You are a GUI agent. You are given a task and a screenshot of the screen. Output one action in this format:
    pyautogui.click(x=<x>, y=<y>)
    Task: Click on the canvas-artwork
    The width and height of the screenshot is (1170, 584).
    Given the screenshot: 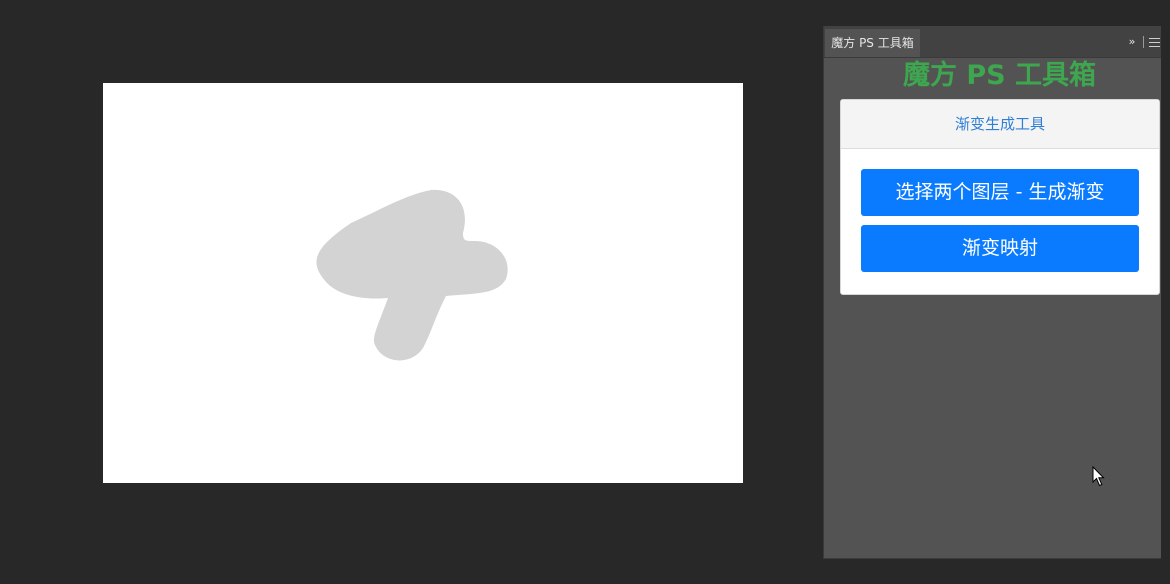 What is the action you would take?
    pyautogui.click(x=412, y=275)
    